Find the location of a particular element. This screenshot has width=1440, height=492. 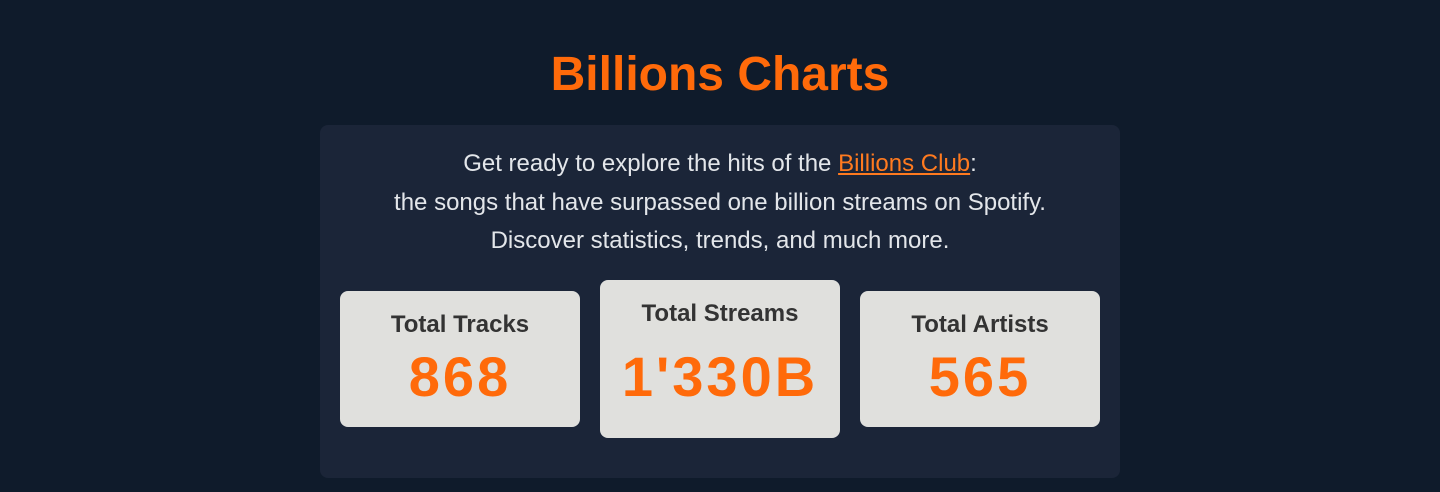

total-artists-label: Total Artists is located at coordinates (980, 324).